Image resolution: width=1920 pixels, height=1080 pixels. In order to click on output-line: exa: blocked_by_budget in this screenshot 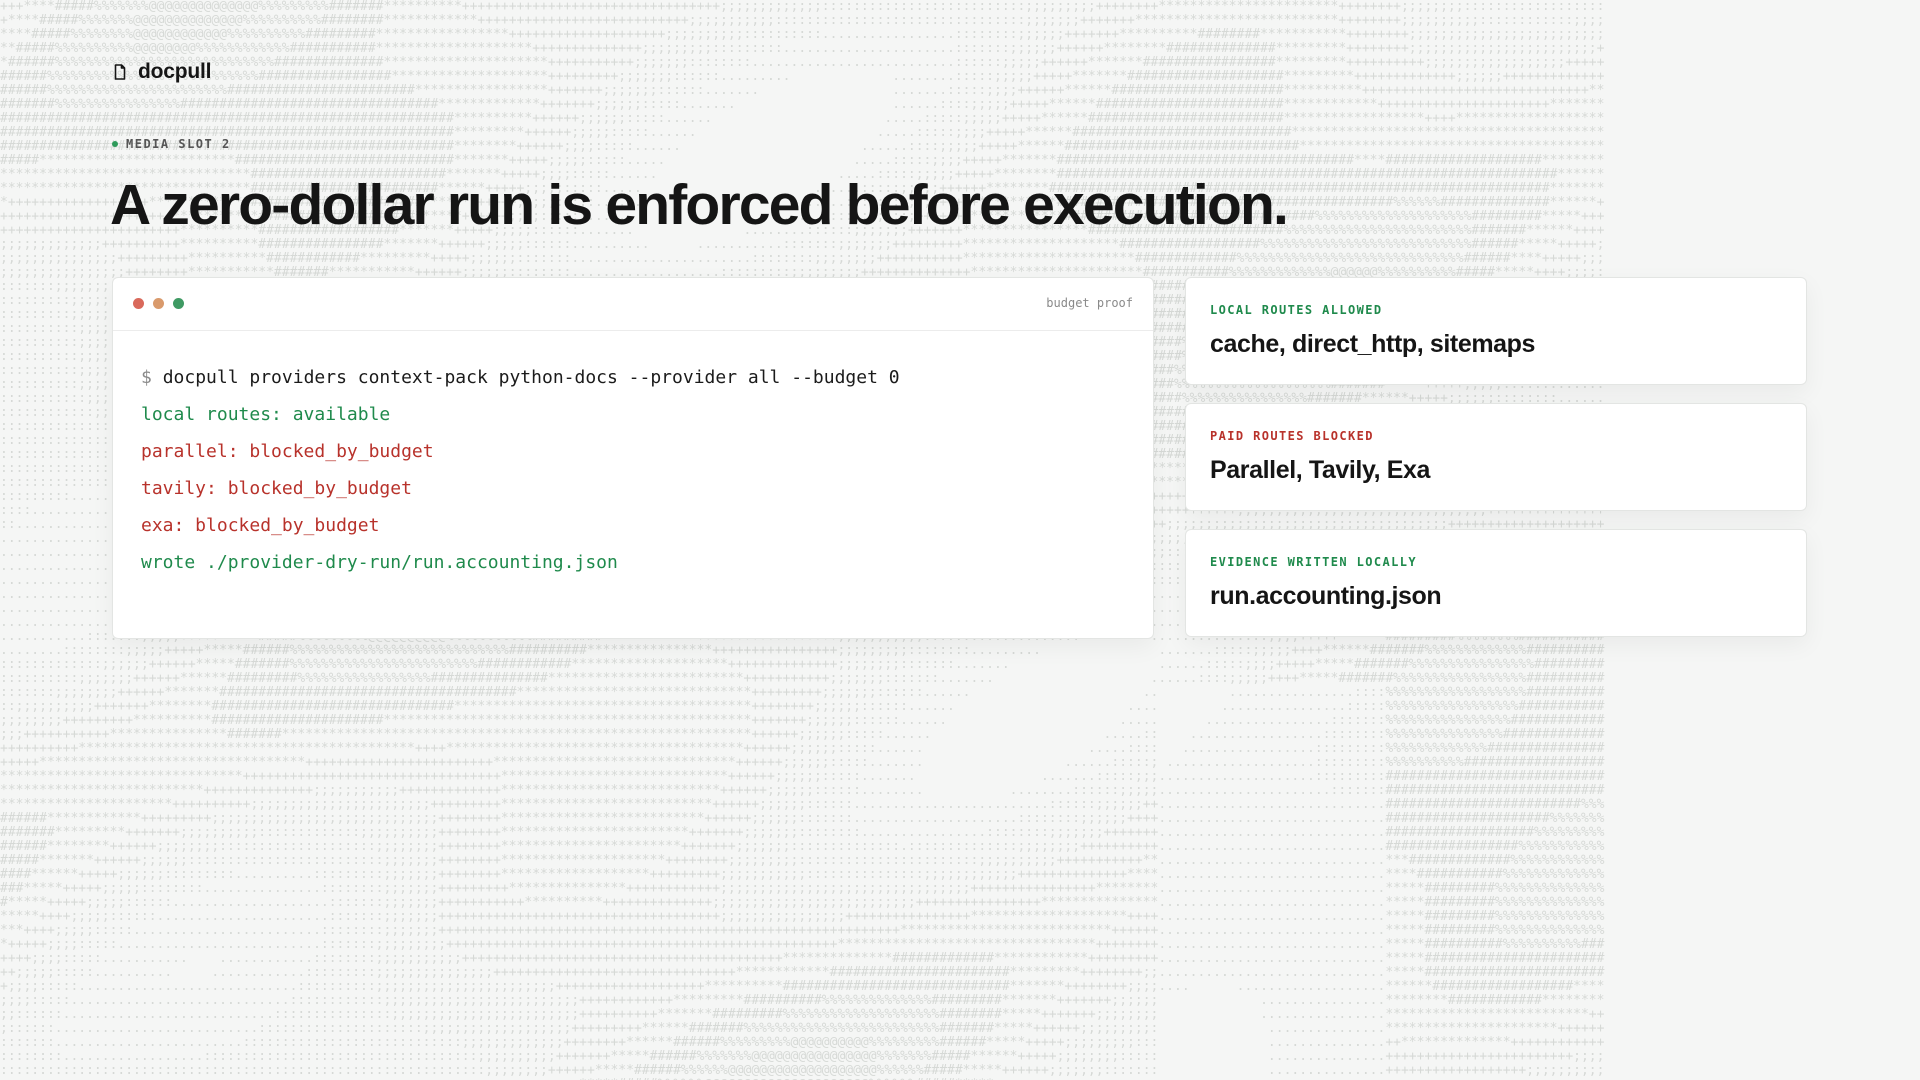, I will do `click(260, 525)`.